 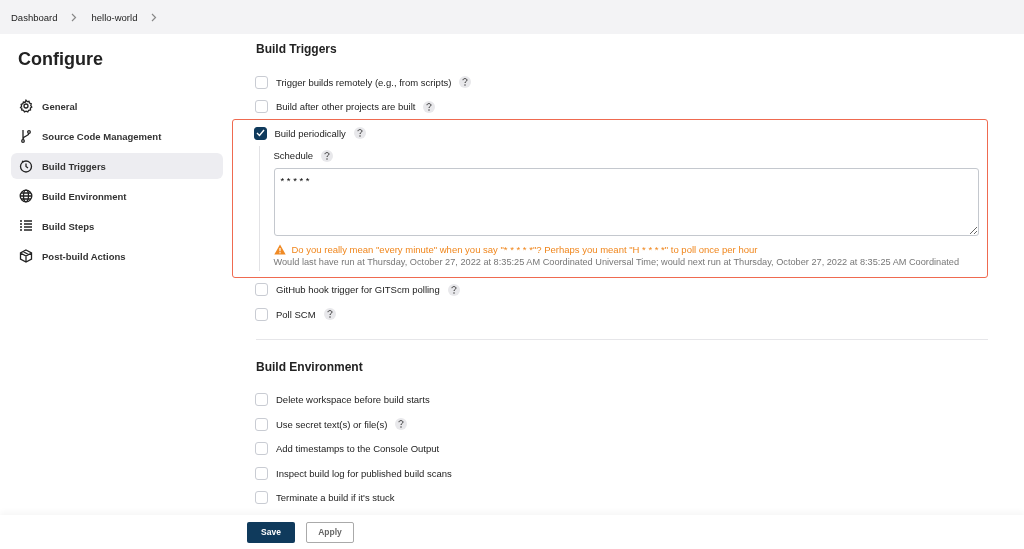 I want to click on field-label: Schedule, so click(x=293, y=155).